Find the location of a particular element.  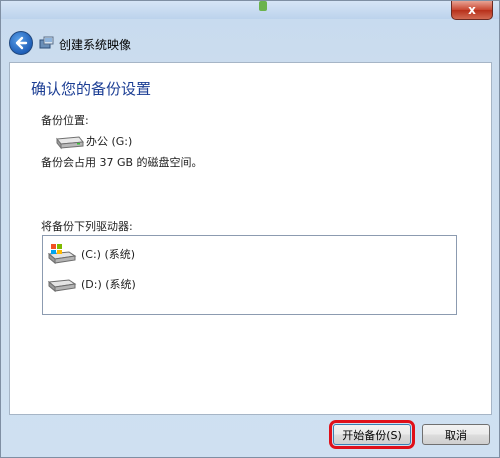

drive-label: (D:) (系统) is located at coordinates (108, 284).